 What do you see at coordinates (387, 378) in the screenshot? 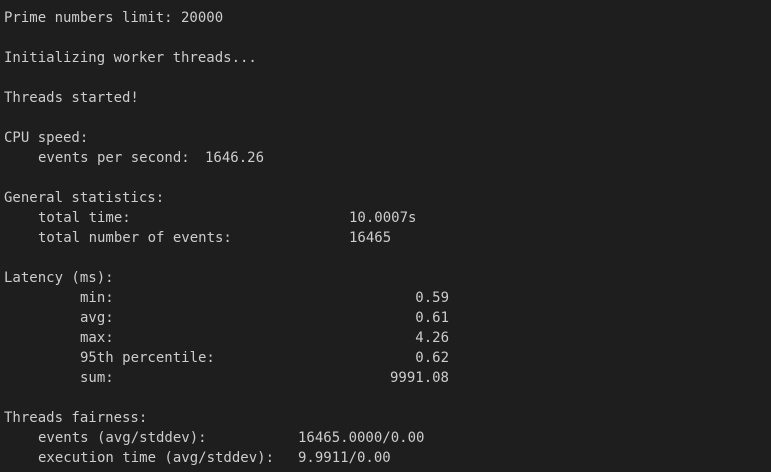
I see `latency-row: sum: 9991.08` at bounding box center [387, 378].